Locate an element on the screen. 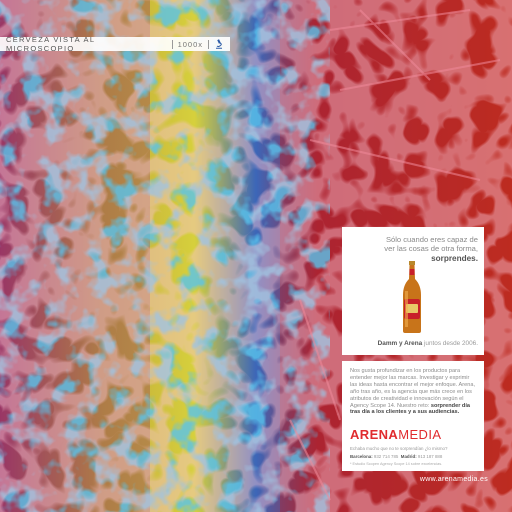 The width and height of the screenshot is (512, 512). tagline-line: Sólo cuando eres capaz de is located at coordinates (431, 239).